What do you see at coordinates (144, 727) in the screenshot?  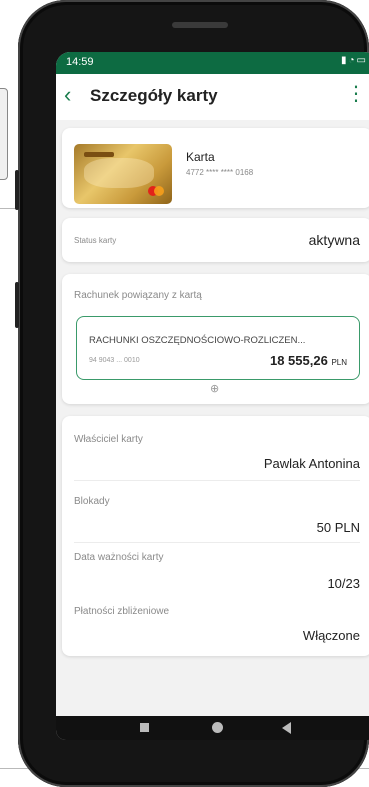 I see `recent-apps-icon` at bounding box center [144, 727].